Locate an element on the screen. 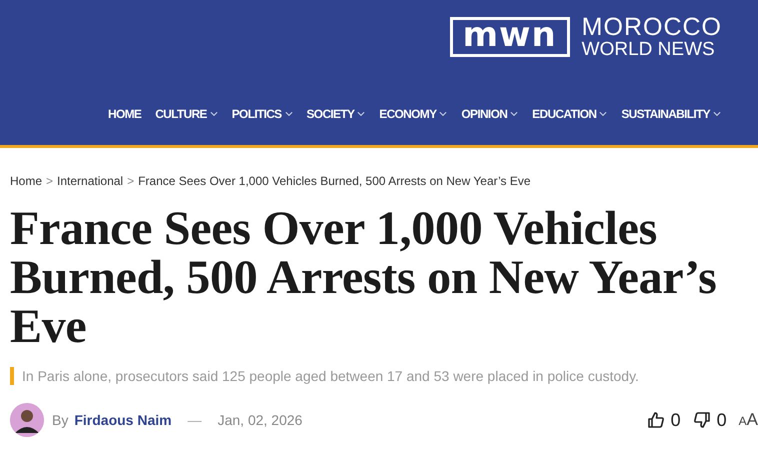  dislike-count: 0 is located at coordinates (721, 420).